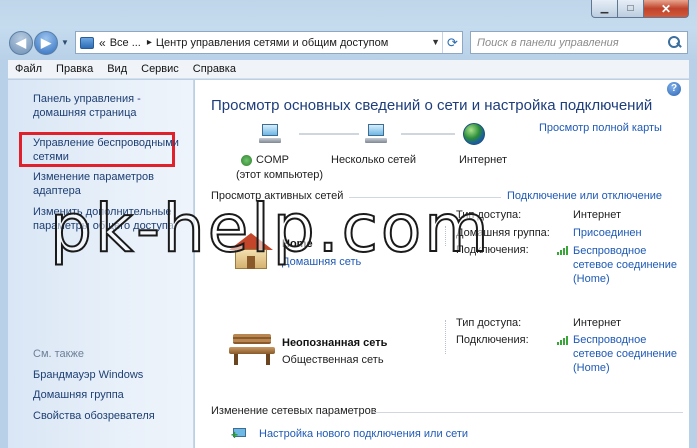  I want to click on arrow-left-icon: ◀, so click(21, 42).